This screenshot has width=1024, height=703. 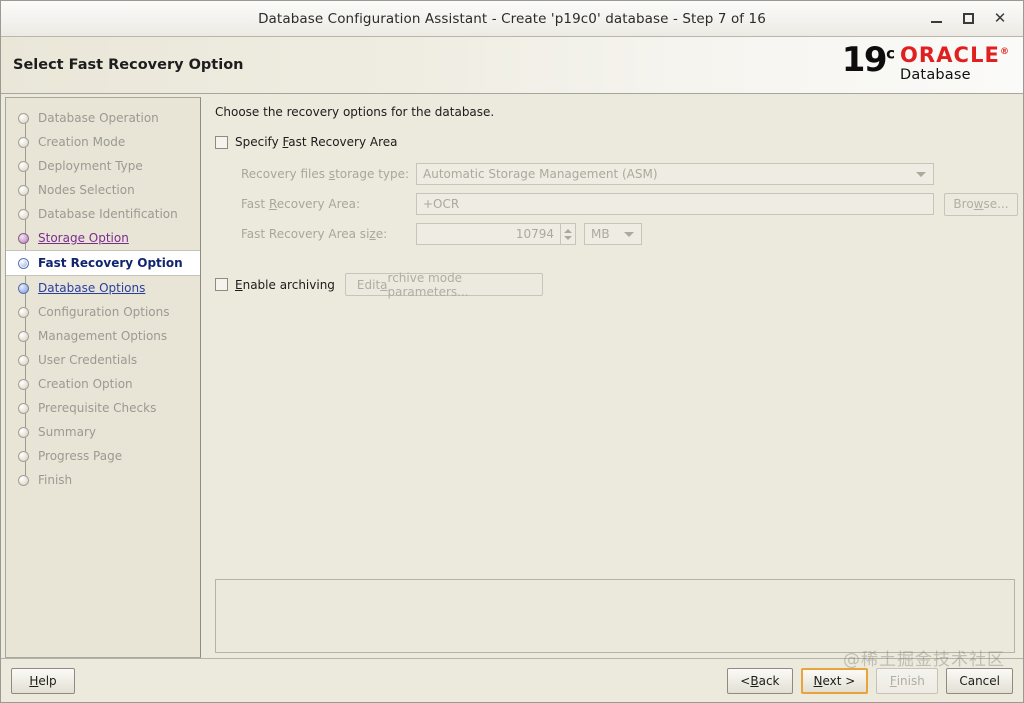 What do you see at coordinates (910, 680) in the screenshot?
I see `label-post: inish` at bounding box center [910, 680].